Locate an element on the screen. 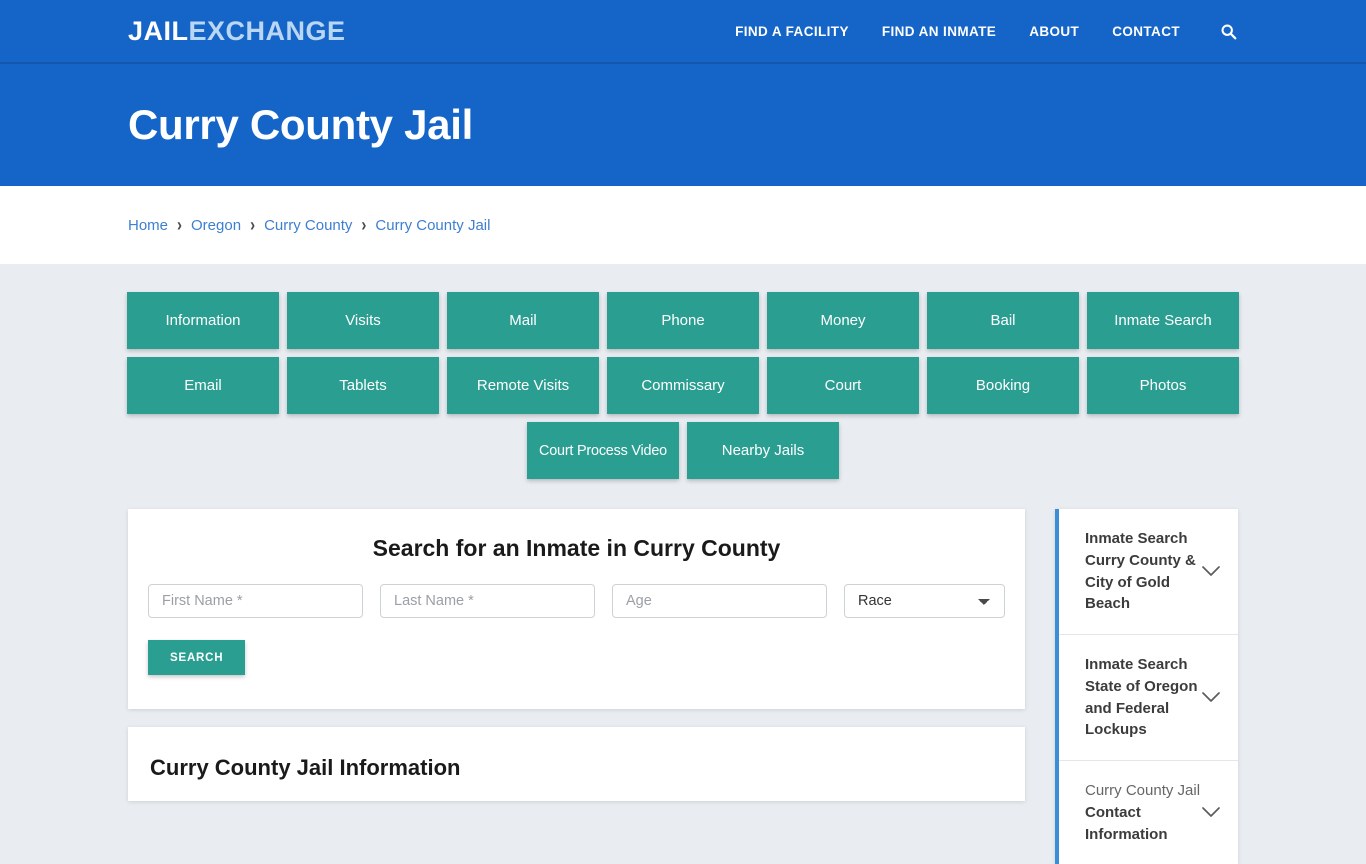  accordion-item-line2: State of Oregon and Federal Lockups is located at coordinates (1141, 708).